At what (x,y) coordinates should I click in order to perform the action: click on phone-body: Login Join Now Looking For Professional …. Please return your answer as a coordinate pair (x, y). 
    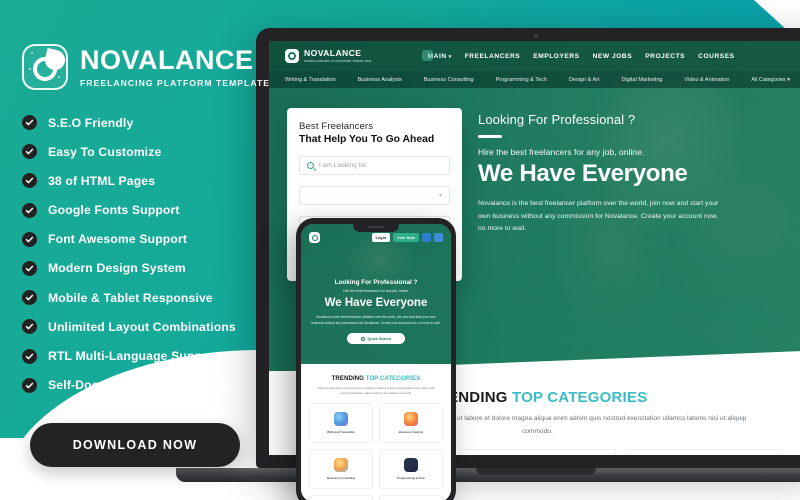
    Looking at the image, I should click on (376, 359).